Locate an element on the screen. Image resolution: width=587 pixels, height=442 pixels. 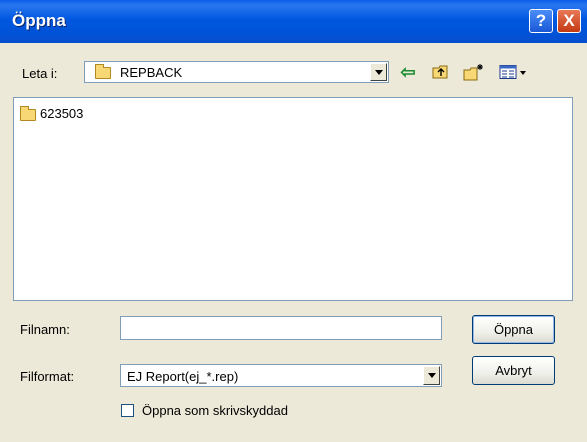
new-folder-icon is located at coordinates (473, 72).